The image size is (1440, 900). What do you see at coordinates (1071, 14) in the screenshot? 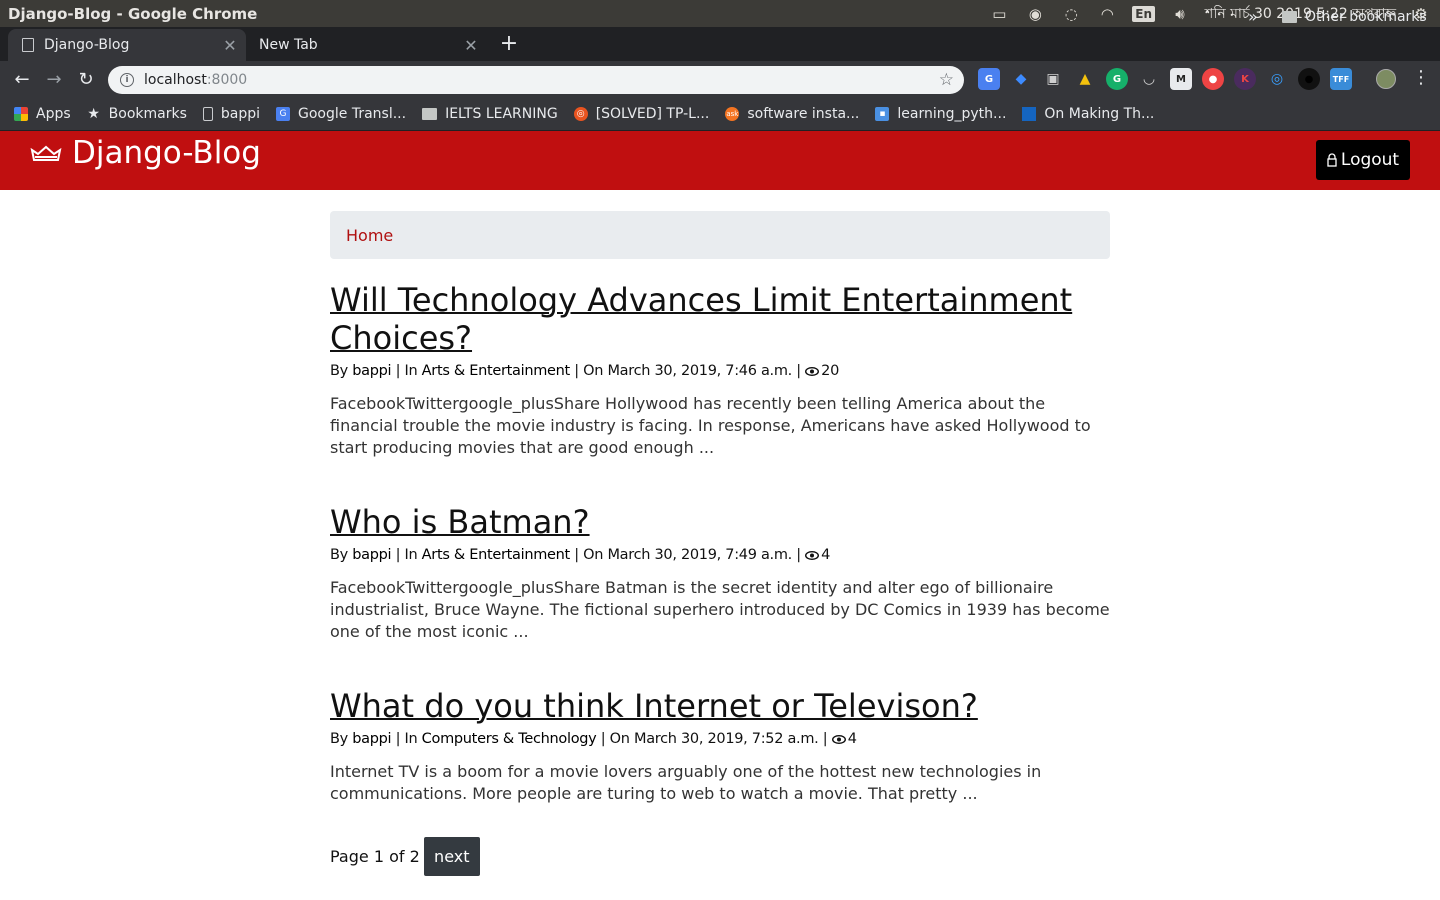
I see `lightbulb-icon: ◌` at bounding box center [1071, 14].